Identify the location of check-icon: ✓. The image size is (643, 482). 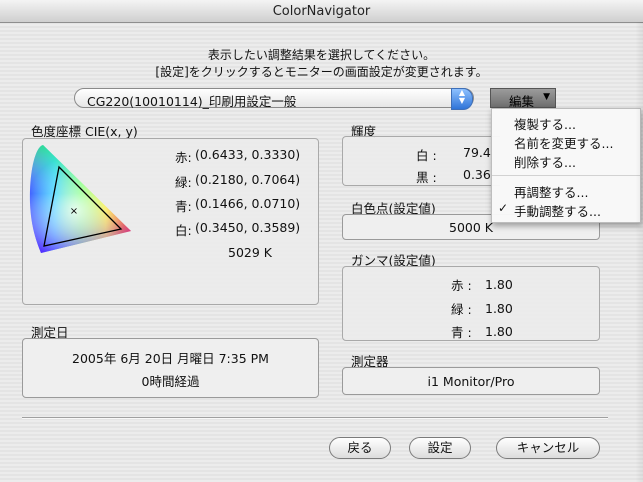
(503, 208).